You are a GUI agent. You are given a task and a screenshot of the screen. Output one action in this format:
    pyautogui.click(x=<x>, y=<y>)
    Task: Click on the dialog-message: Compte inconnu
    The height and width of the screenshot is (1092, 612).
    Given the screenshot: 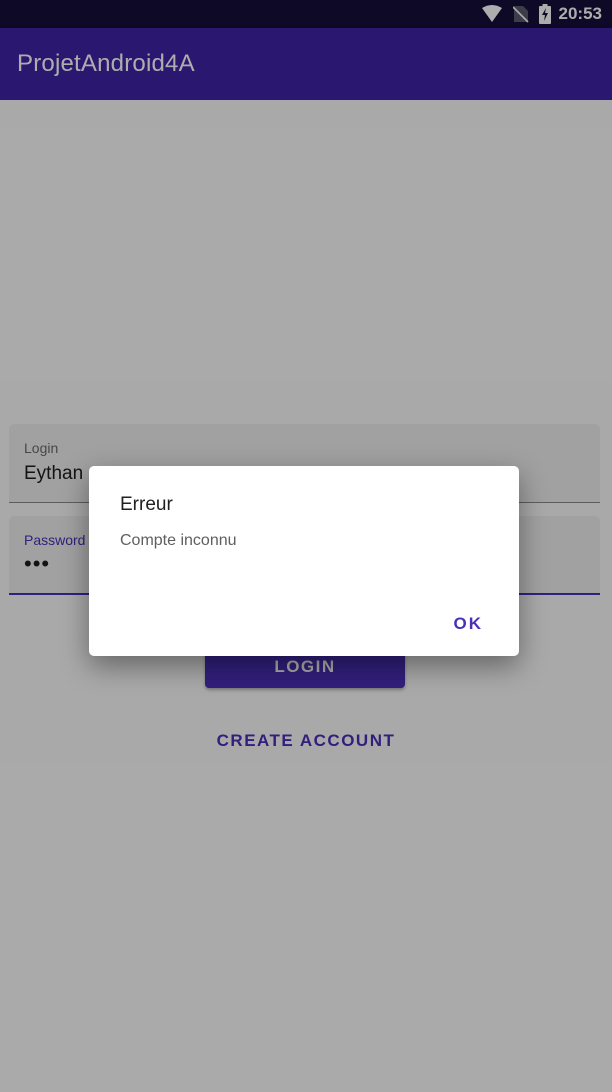 What is the action you would take?
    pyautogui.click(x=178, y=540)
    